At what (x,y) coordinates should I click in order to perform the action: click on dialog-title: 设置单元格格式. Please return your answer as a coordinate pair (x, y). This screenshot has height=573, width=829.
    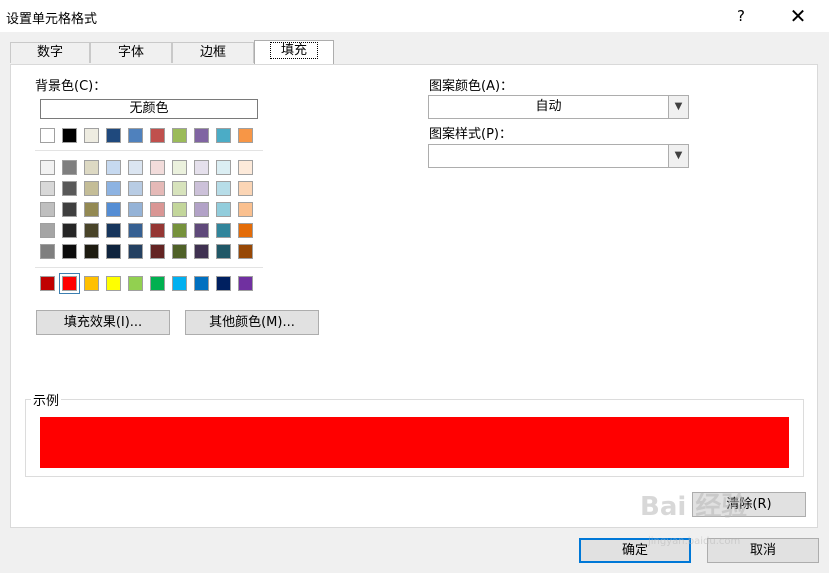
    Looking at the image, I should click on (52, 19).